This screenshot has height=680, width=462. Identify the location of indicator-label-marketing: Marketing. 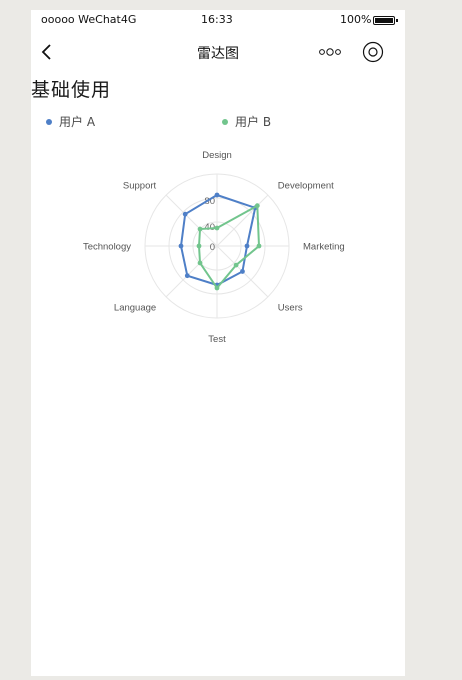
(324, 247).